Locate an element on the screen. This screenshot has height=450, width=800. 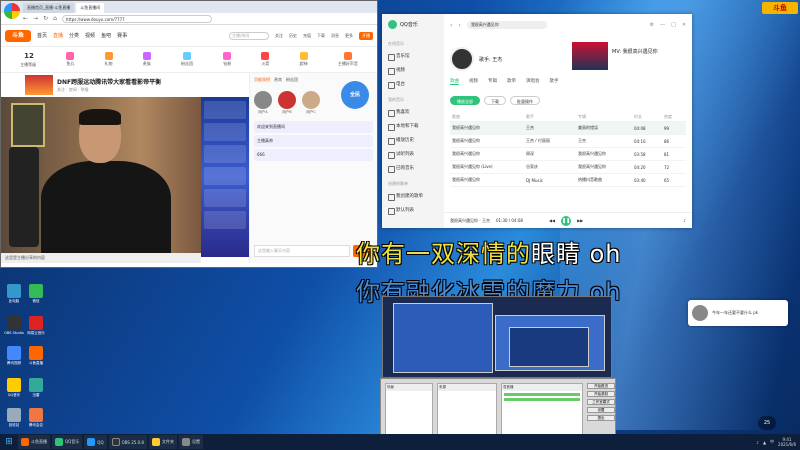
sidebar-item: 视频 is located at coordinates (413, 70).